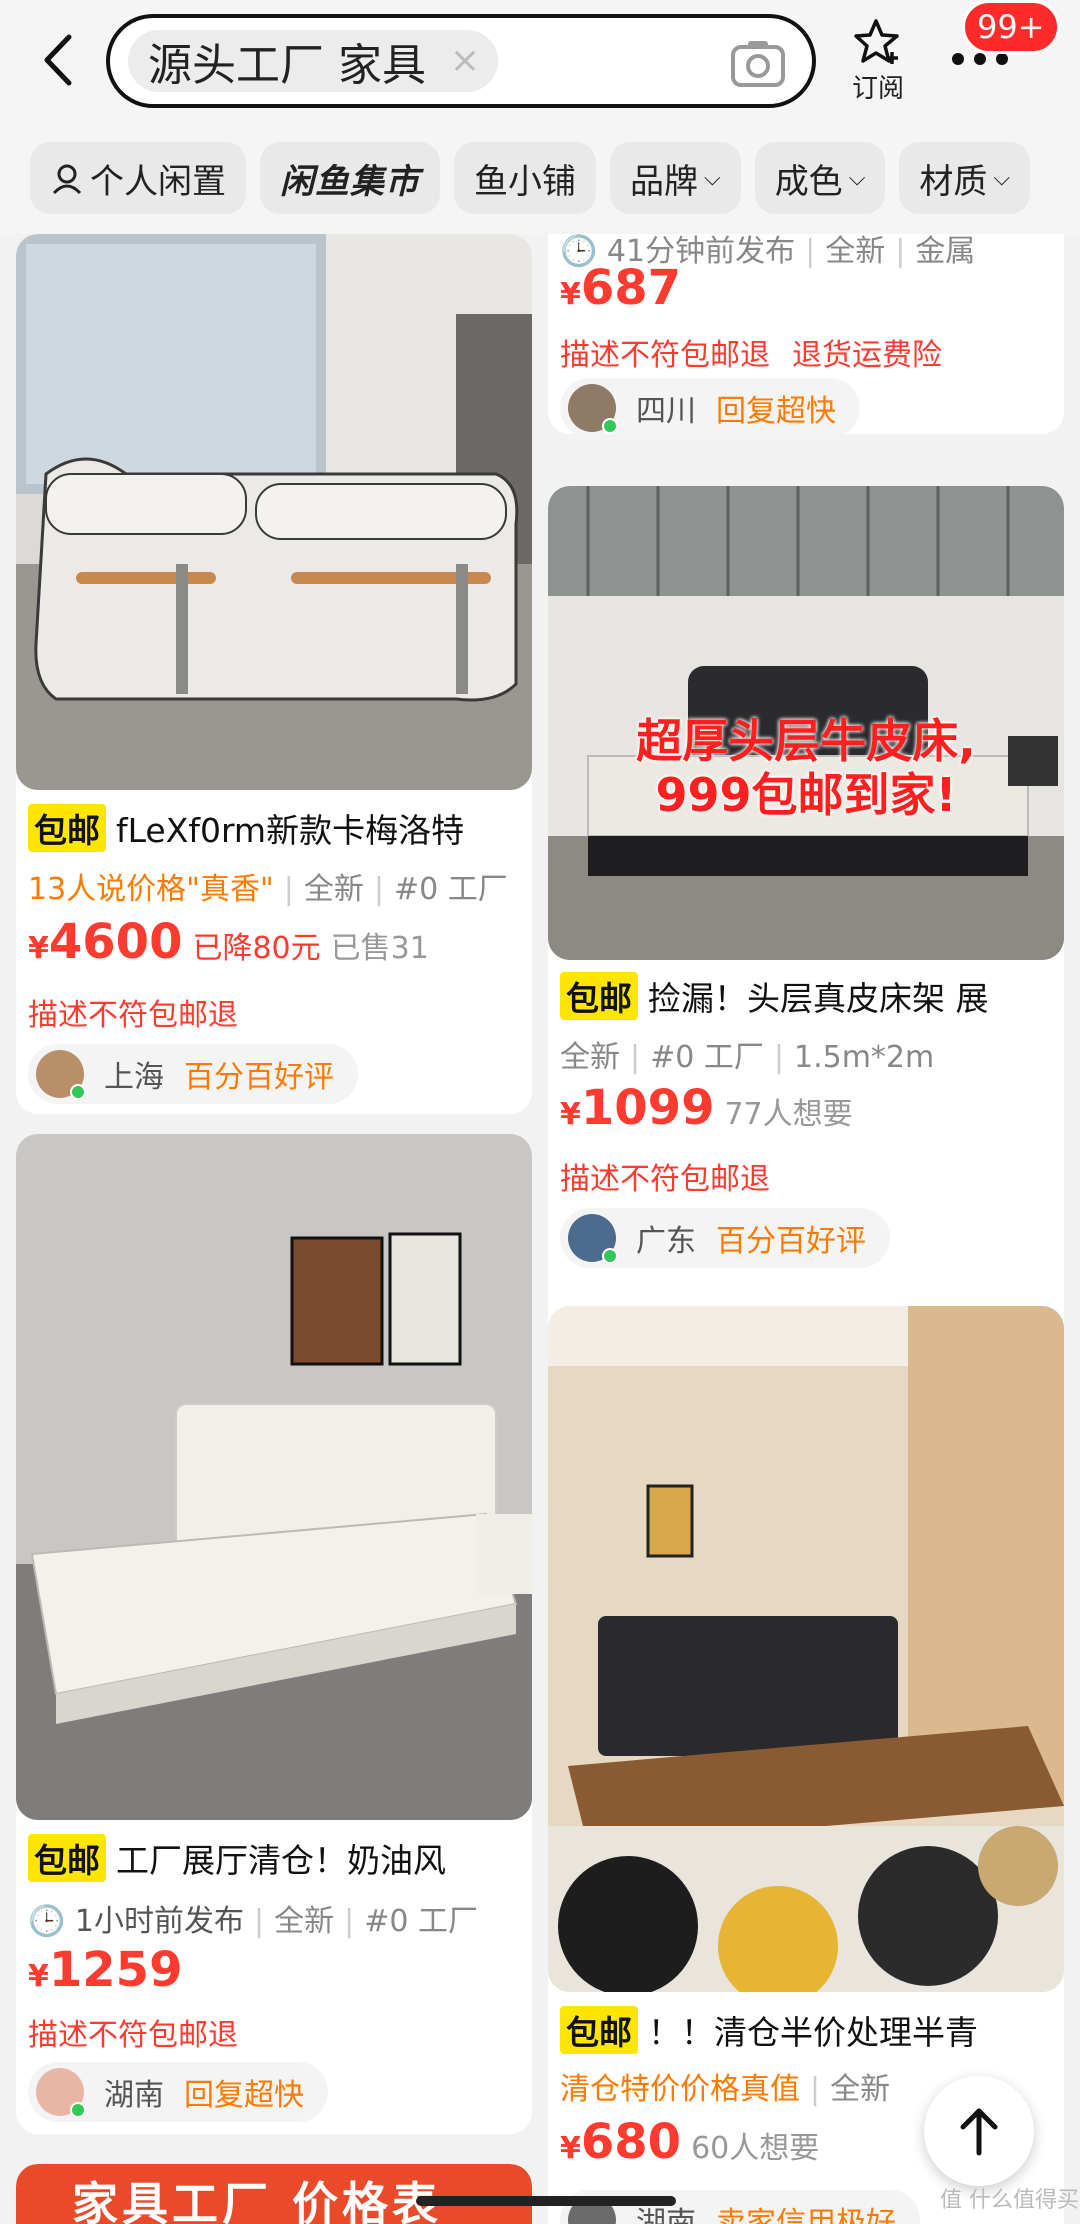 This screenshot has height=2224, width=1080. I want to click on material-tag: 金属, so click(945, 251).